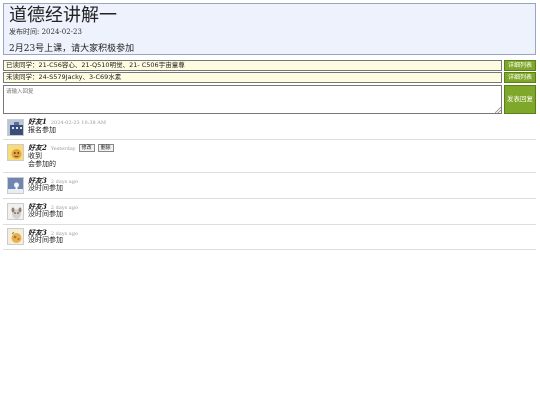 Image resolution: width=540 pixels, height=405 pixels. I want to click on publish-date-value: 2024-02-23, so click(61, 32).